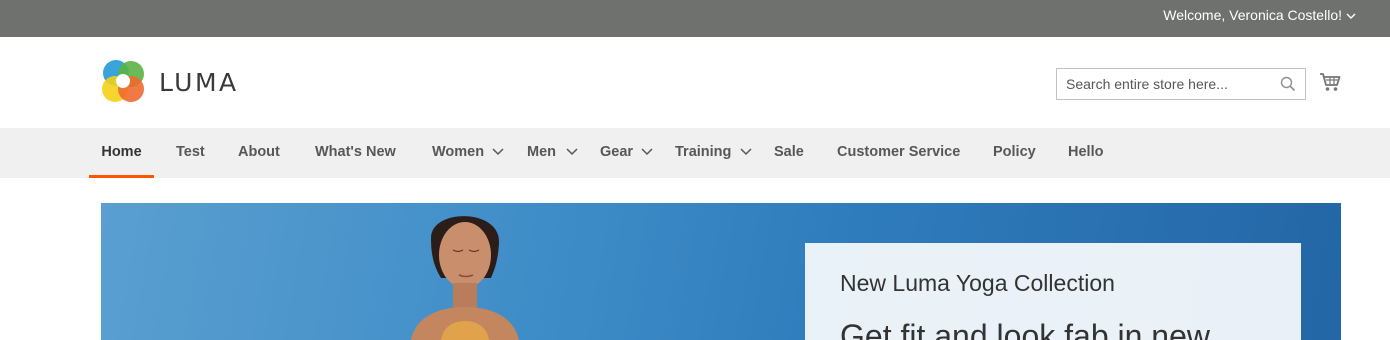 This screenshot has height=340, width=1390. Describe the element at coordinates (1025, 329) in the screenshot. I see `promo-subtitle: Get fit and look fab in new` at that location.